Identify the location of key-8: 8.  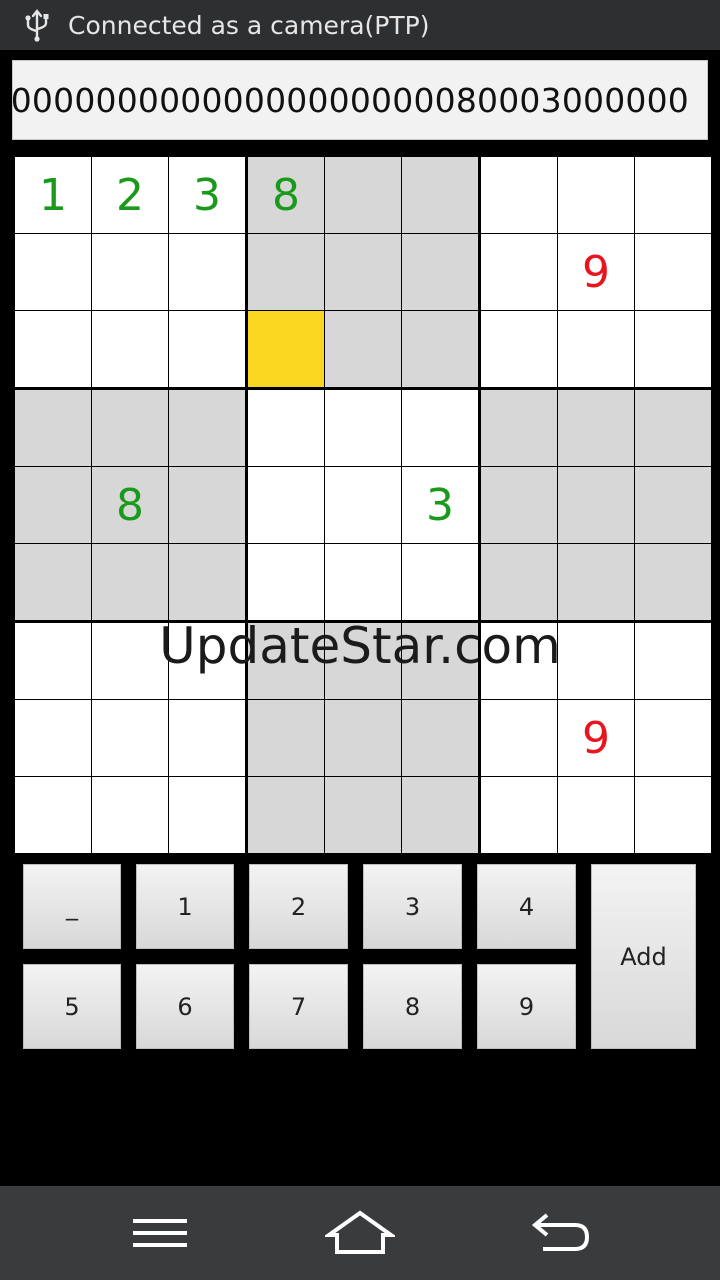
(412, 1006).